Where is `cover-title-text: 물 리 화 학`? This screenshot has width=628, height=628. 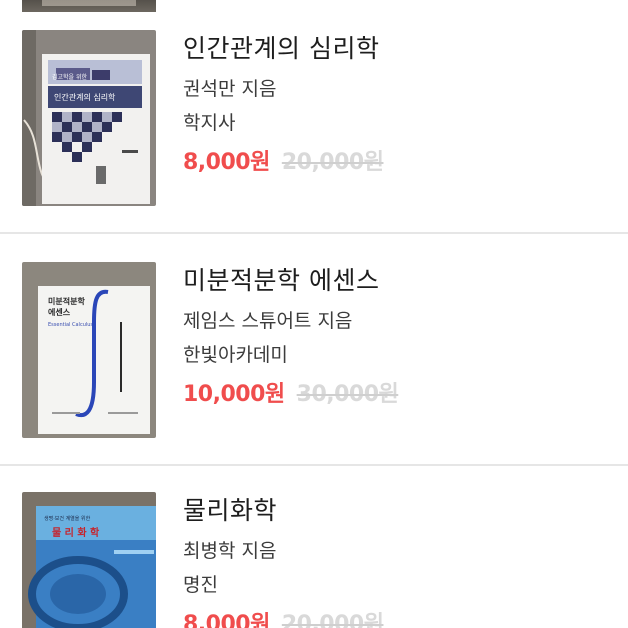 cover-title-text: 물 리 화 학 is located at coordinates (76, 532).